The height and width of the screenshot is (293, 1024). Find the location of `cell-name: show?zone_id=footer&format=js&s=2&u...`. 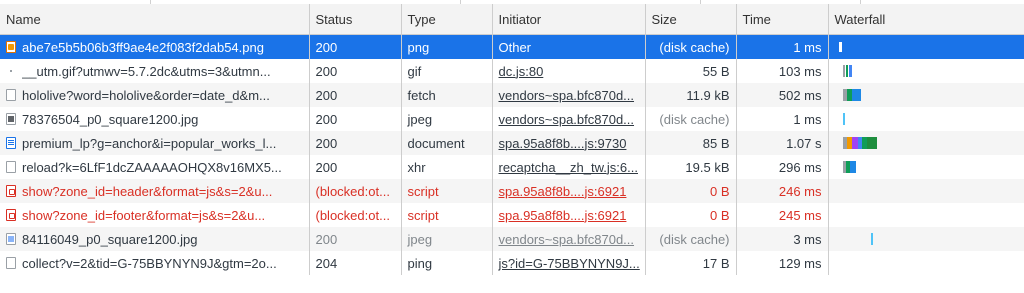

cell-name: show?zone_id=footer&format=js&s=2&u... is located at coordinates (155, 215).